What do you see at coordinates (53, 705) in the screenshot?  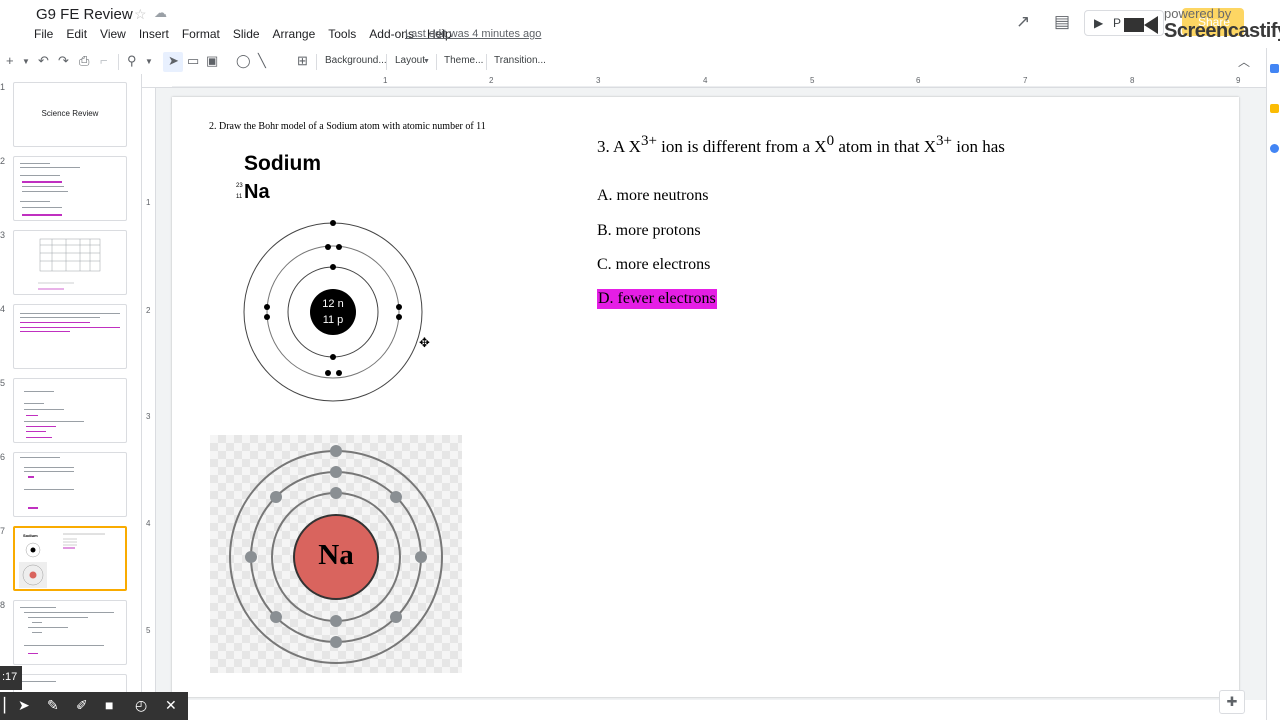 I see `pen-tool-icon: ✎` at bounding box center [53, 705].